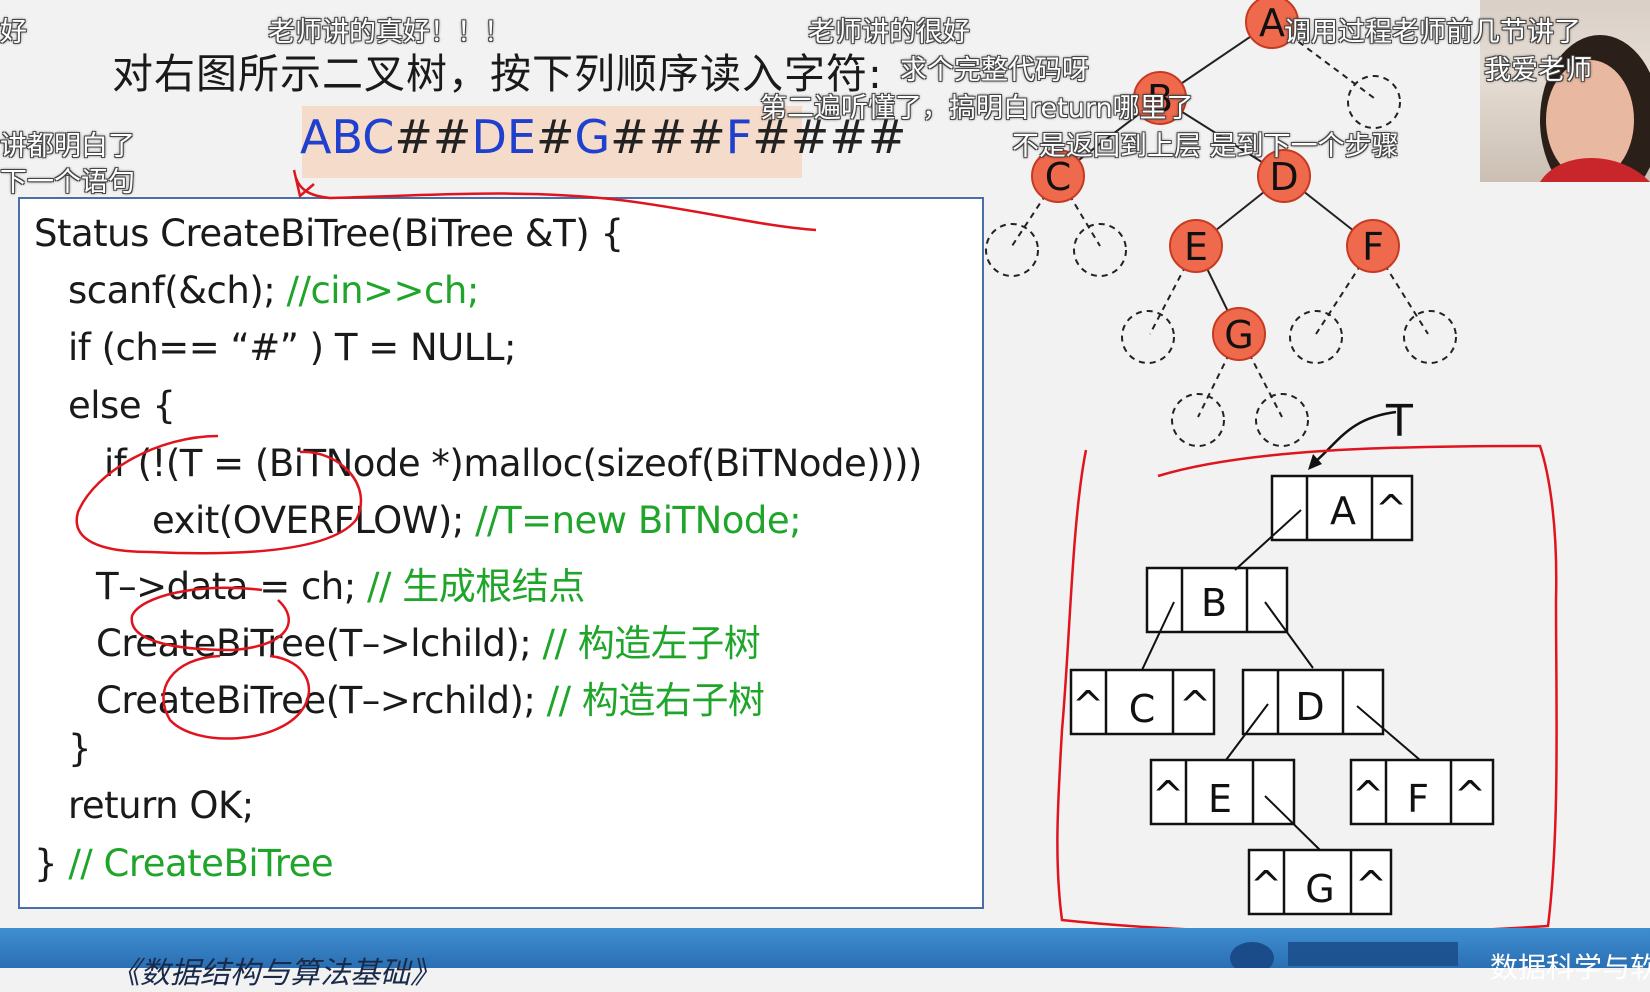  I want to click on tree-node-e: E, so click(1196, 246).